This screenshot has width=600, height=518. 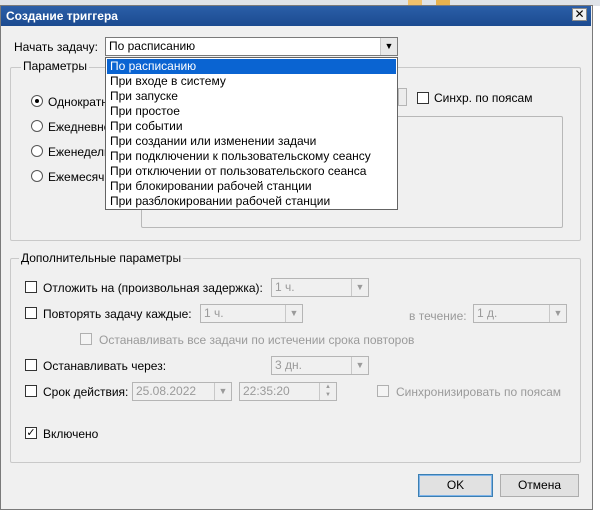 I want to click on radio-monthly, so click(x=37, y=176).